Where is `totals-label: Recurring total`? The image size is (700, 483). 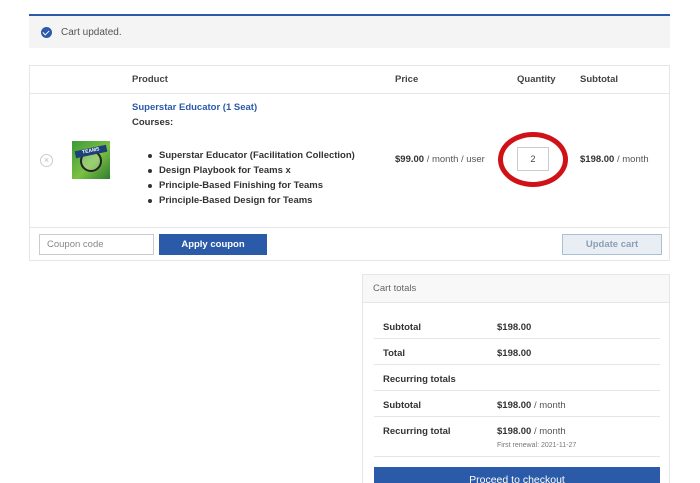
totals-label: Recurring total is located at coordinates (417, 431).